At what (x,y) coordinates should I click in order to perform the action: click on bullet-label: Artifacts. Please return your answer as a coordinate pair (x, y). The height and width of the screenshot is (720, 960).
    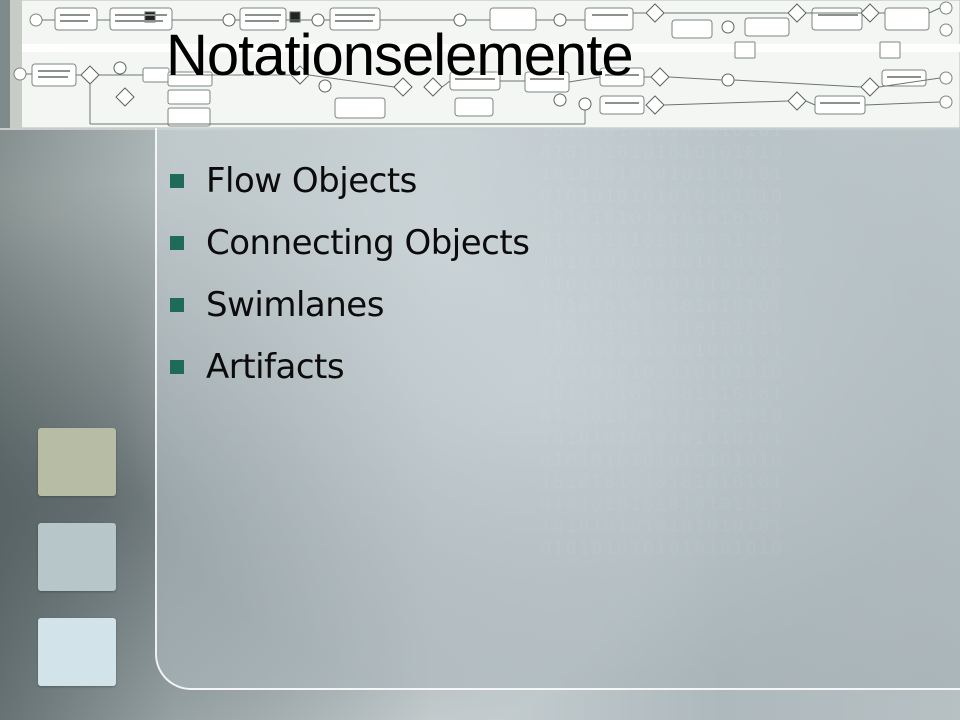
    Looking at the image, I should click on (275, 367).